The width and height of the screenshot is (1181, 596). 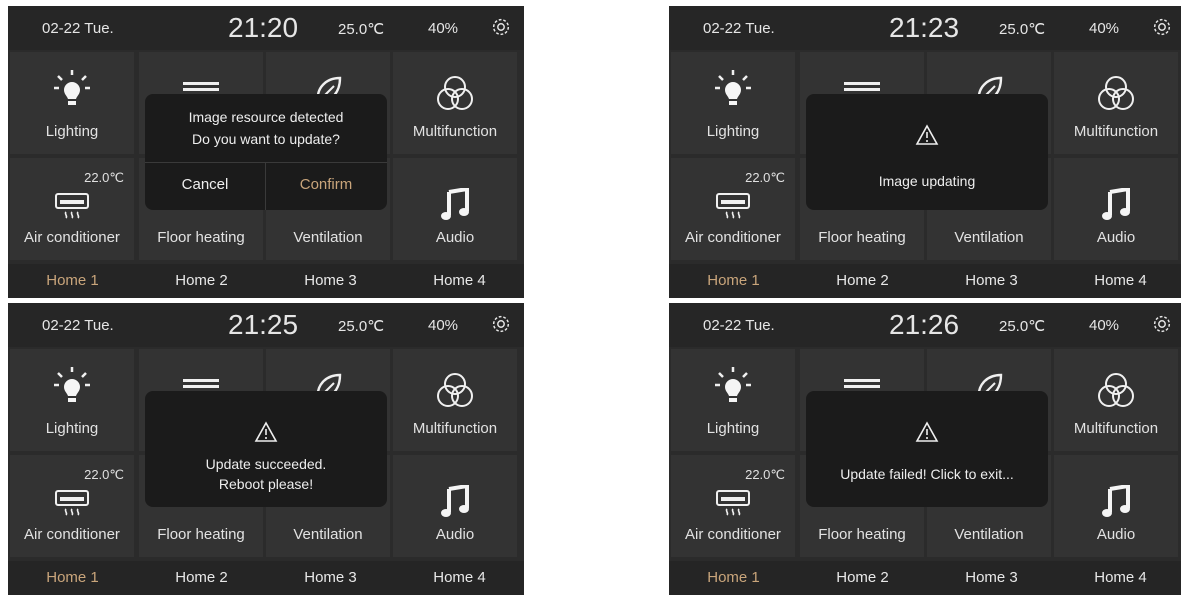 I want to click on status-bar: 02-22 Tue. 21:23 25.0℃ 40%, so click(x=925, y=28).